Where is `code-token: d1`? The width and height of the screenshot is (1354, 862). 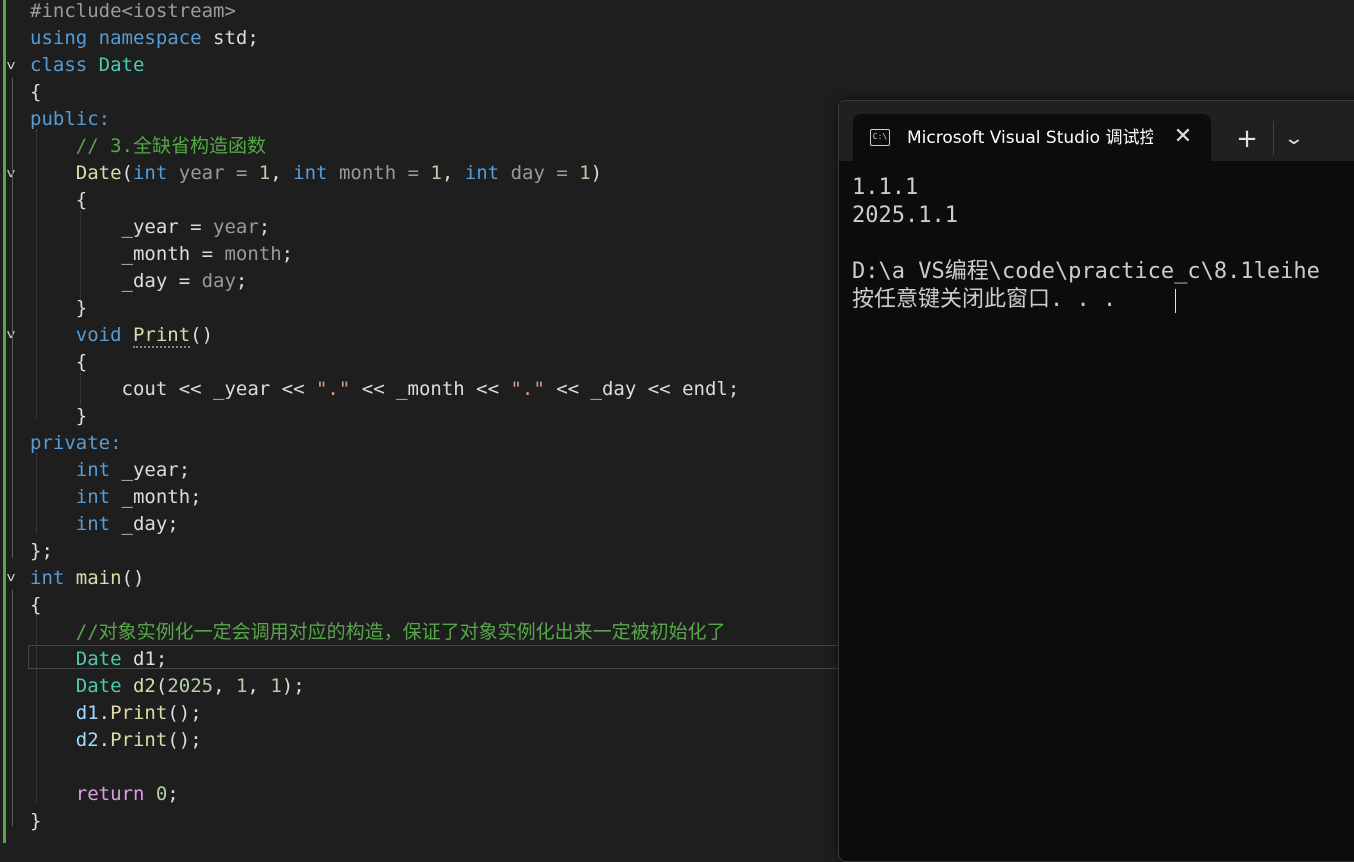 code-token: d1 is located at coordinates (87, 713).